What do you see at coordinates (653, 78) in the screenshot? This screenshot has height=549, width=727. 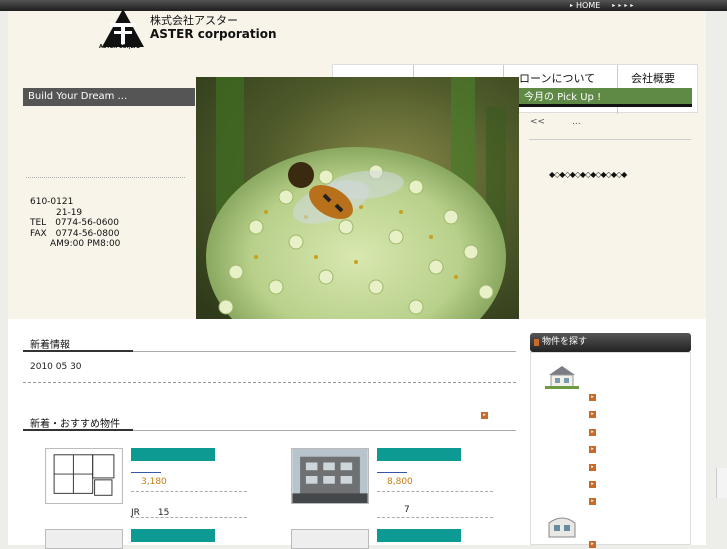 I see `tab-company: 会社概要` at bounding box center [653, 78].